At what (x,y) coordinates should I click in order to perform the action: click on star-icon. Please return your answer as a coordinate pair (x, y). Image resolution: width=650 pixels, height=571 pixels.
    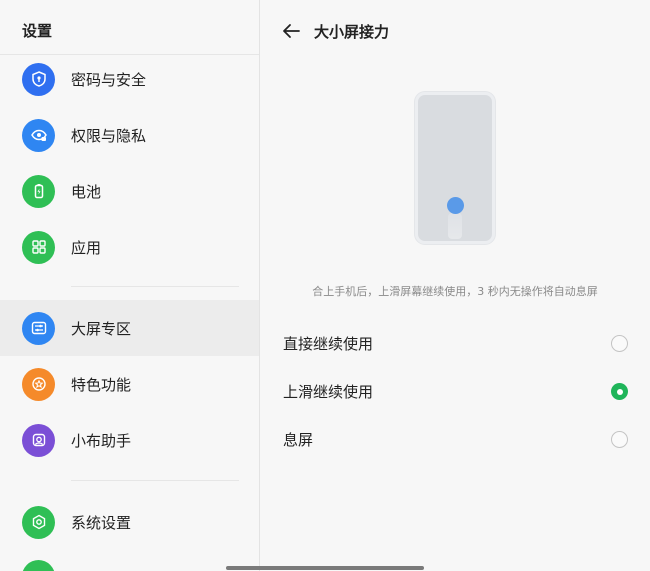
    Looking at the image, I should click on (38, 384).